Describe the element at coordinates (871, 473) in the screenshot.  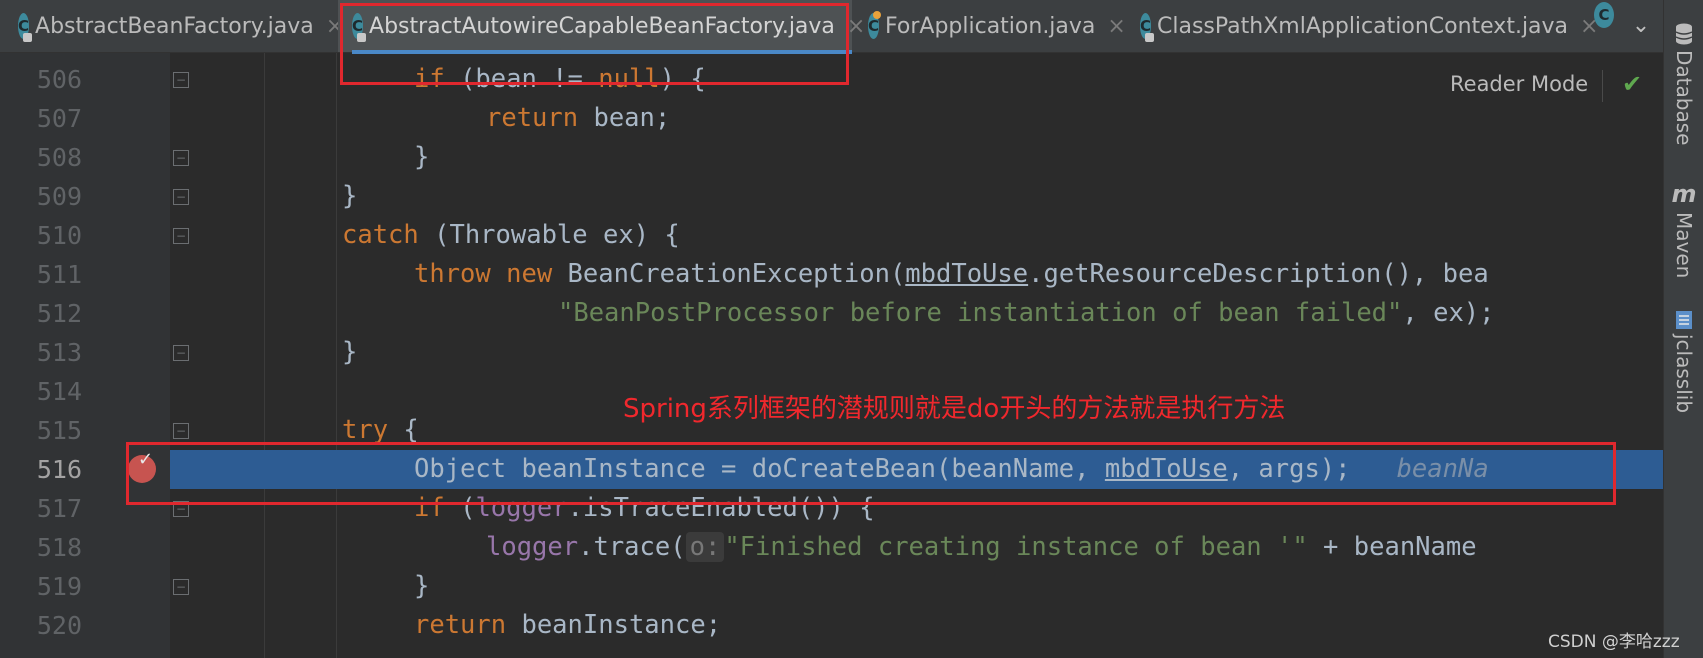
I see `annotation-box-line` at that location.